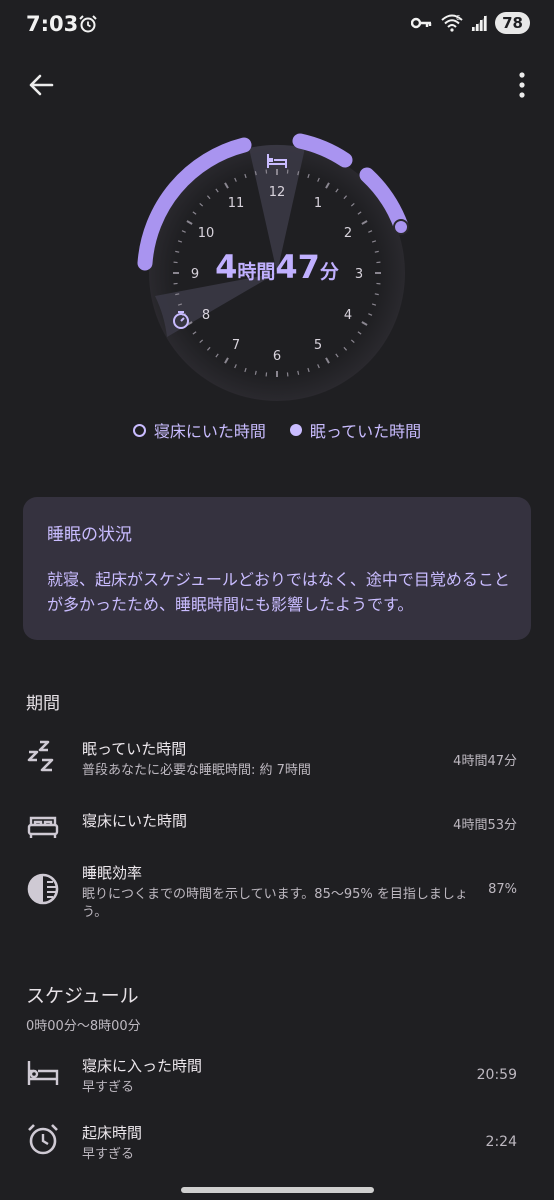 The height and width of the screenshot is (1200, 554). Describe the element at coordinates (142, 1066) in the screenshot. I see `row-label: 寝床に入った時間` at that location.